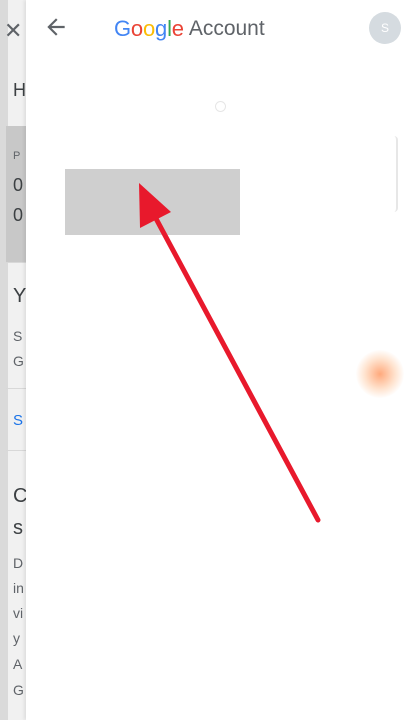 Image resolution: width=405 pixels, height=720 pixels. Describe the element at coordinates (16, 638) in the screenshot. I see `bg-text-y2: y` at that location.